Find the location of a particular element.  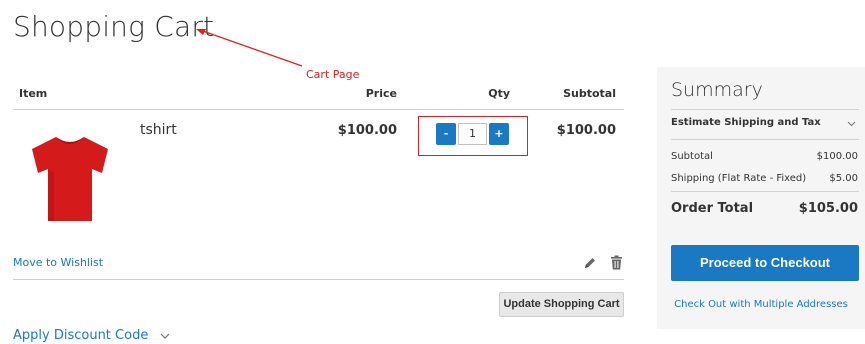

qty-input: 1 is located at coordinates (472, 134).